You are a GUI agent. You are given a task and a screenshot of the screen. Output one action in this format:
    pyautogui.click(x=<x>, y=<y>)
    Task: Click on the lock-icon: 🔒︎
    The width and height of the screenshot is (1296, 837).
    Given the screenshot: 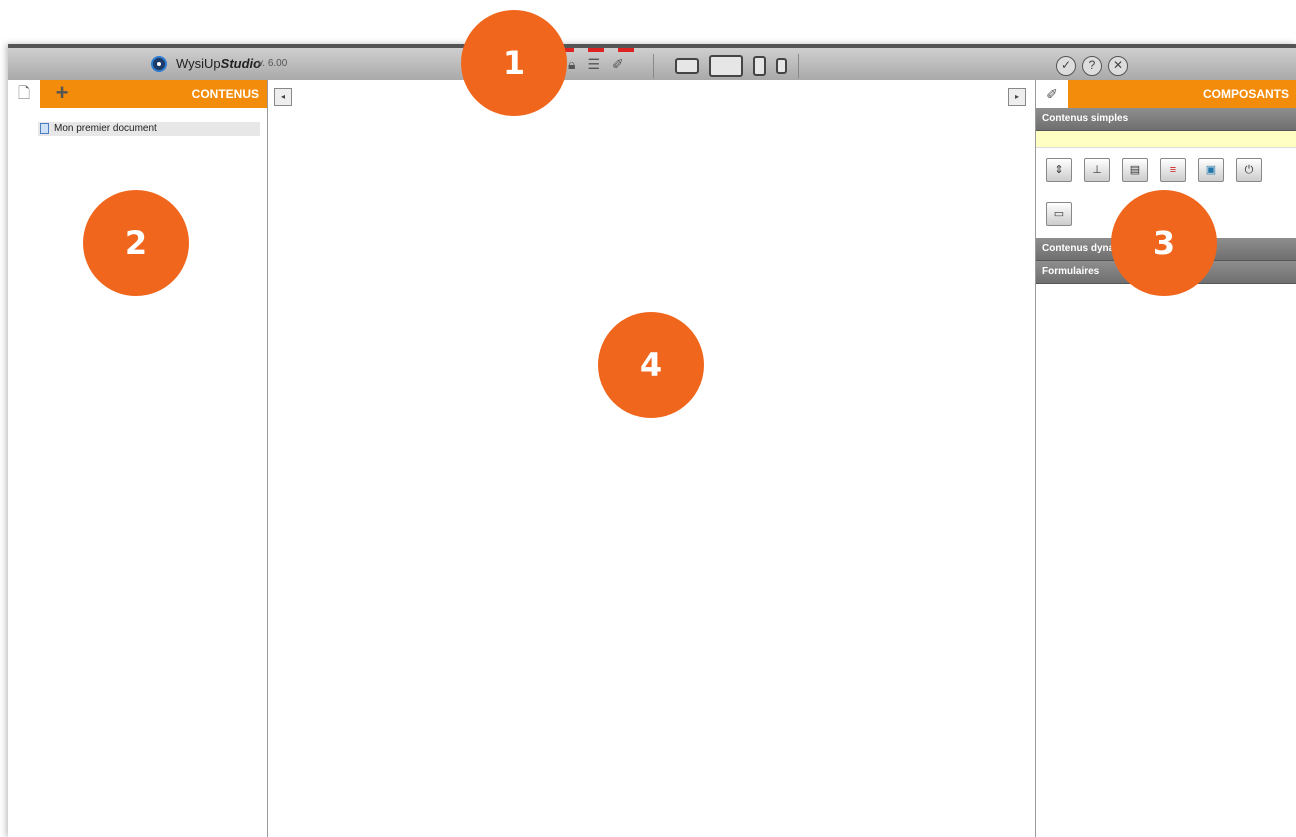 What is the action you would take?
    pyautogui.click(x=571, y=64)
    